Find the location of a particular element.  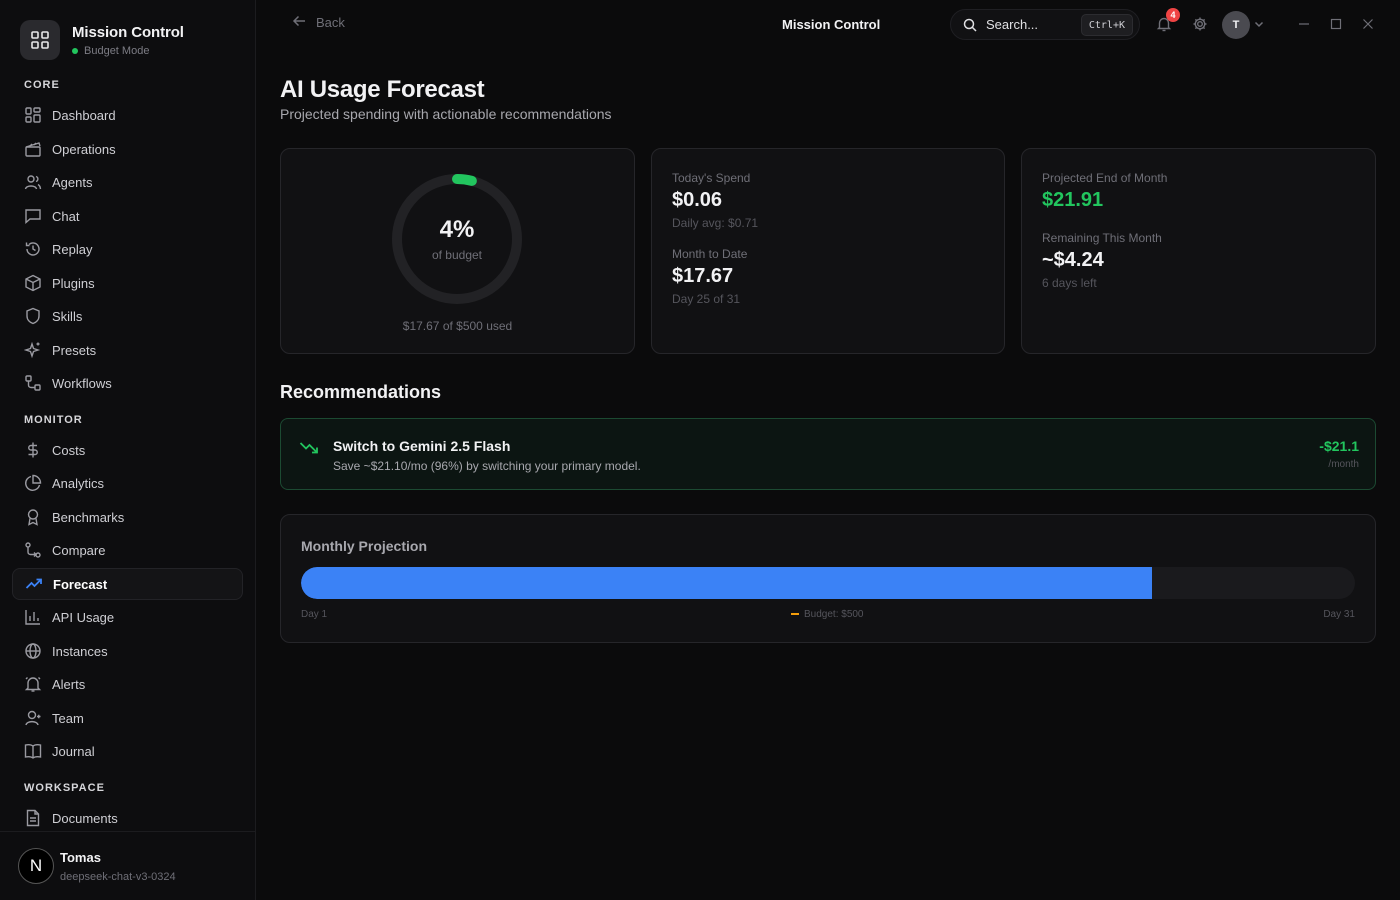

sidebar-item-analytics: Analytics is located at coordinates (127, 483).